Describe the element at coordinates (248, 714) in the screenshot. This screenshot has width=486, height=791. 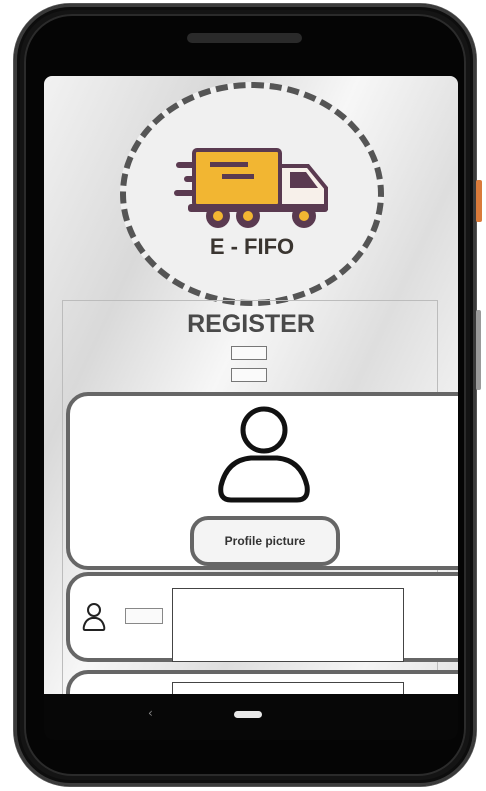
I see `home-pill-icon` at that location.